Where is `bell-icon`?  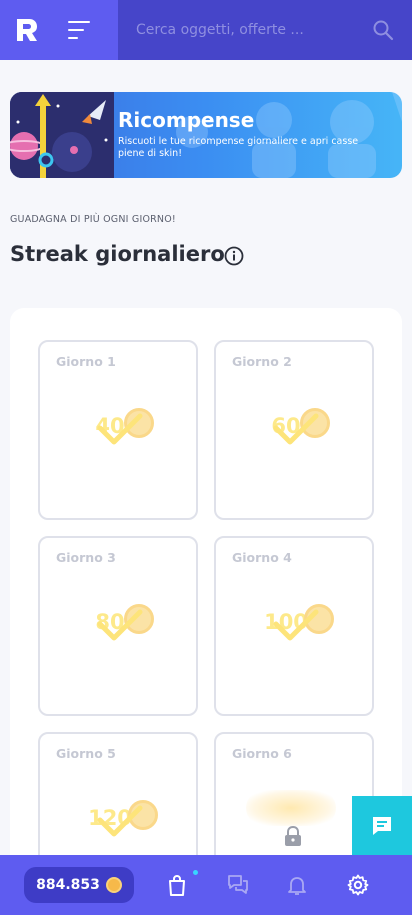
bell-icon is located at coordinates (297, 885).